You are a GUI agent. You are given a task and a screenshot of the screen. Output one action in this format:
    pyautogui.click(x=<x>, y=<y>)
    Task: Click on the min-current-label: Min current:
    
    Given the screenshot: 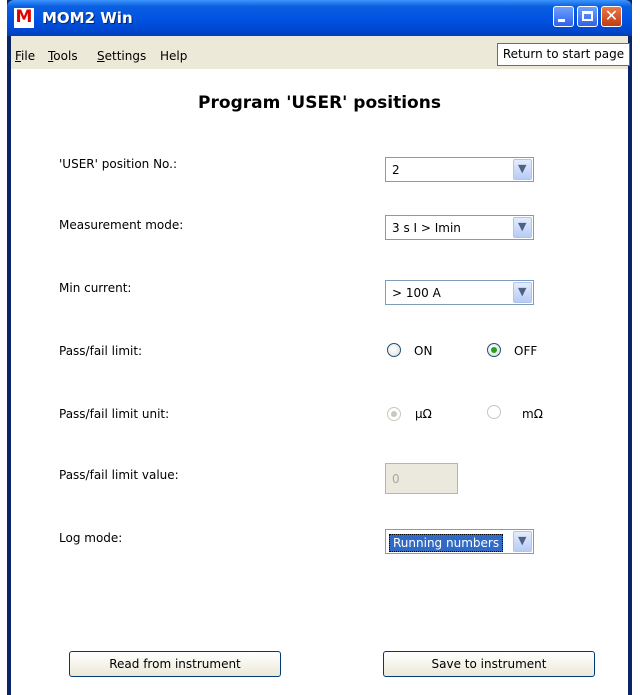 What is the action you would take?
    pyautogui.click(x=95, y=288)
    